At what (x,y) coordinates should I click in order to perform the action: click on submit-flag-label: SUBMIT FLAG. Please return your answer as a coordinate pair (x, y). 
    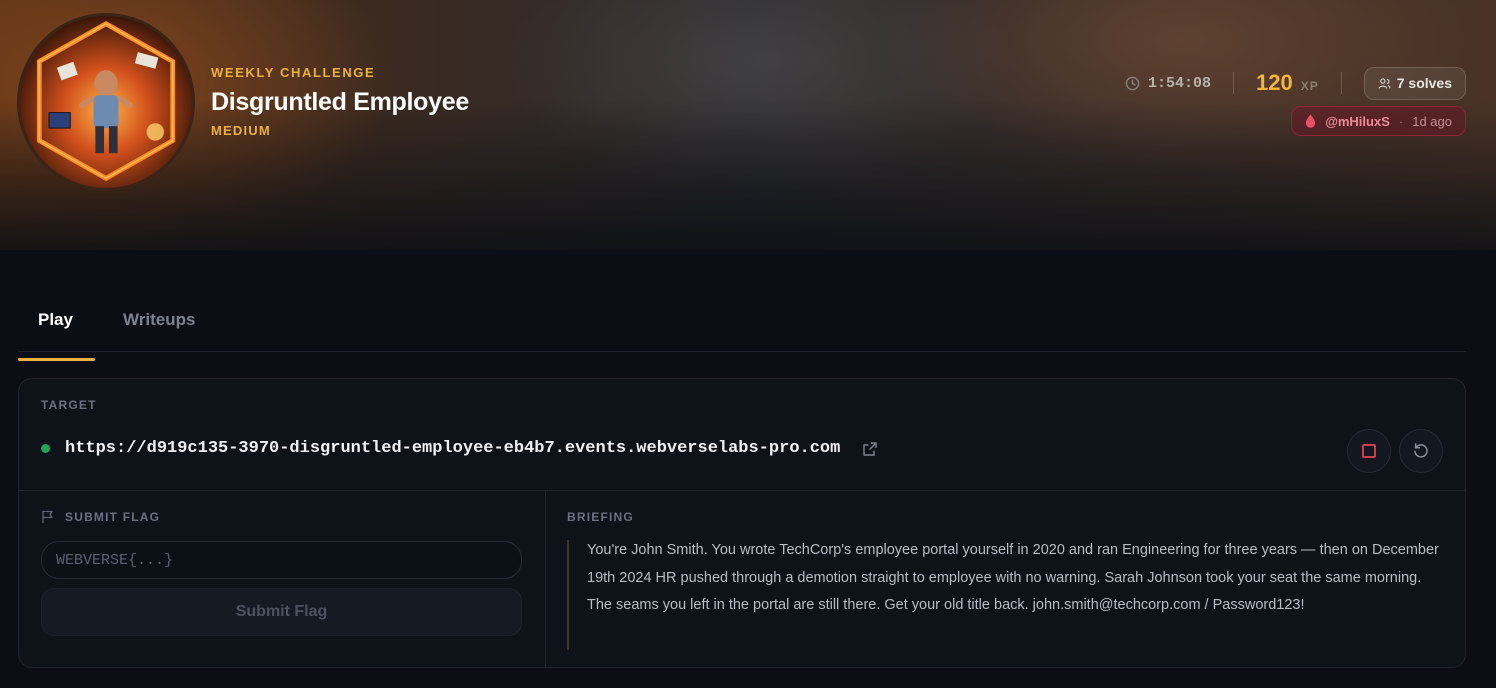
    Looking at the image, I should click on (113, 517).